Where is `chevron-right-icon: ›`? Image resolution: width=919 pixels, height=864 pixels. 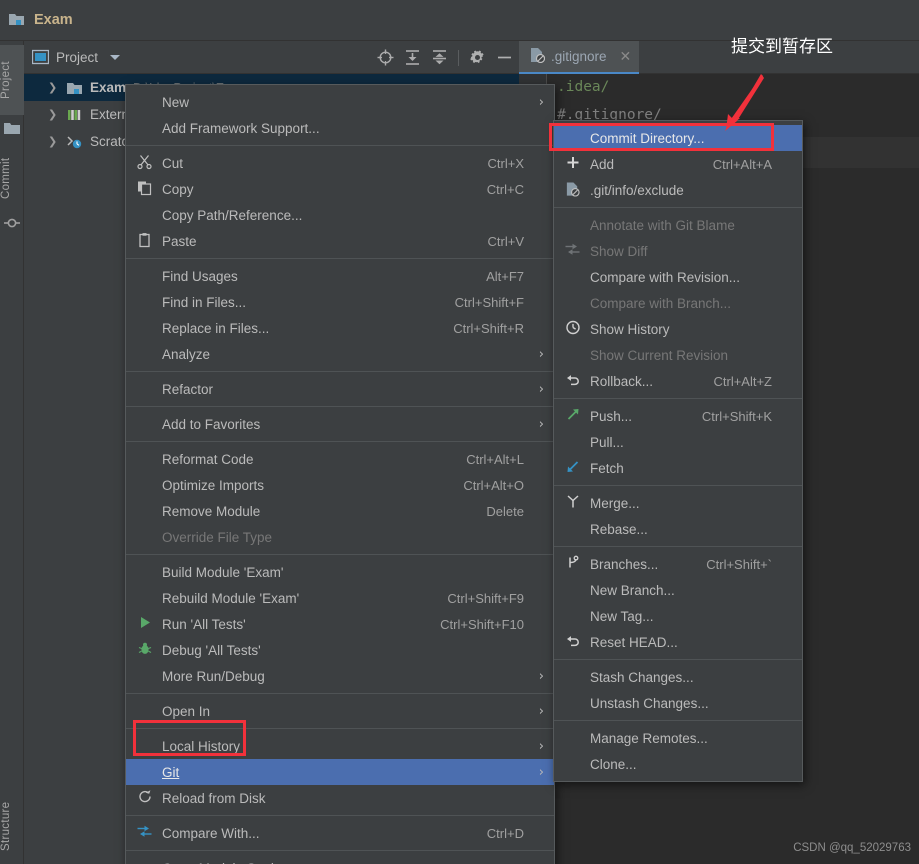
chevron-right-icon: › is located at coordinates (541, 102).